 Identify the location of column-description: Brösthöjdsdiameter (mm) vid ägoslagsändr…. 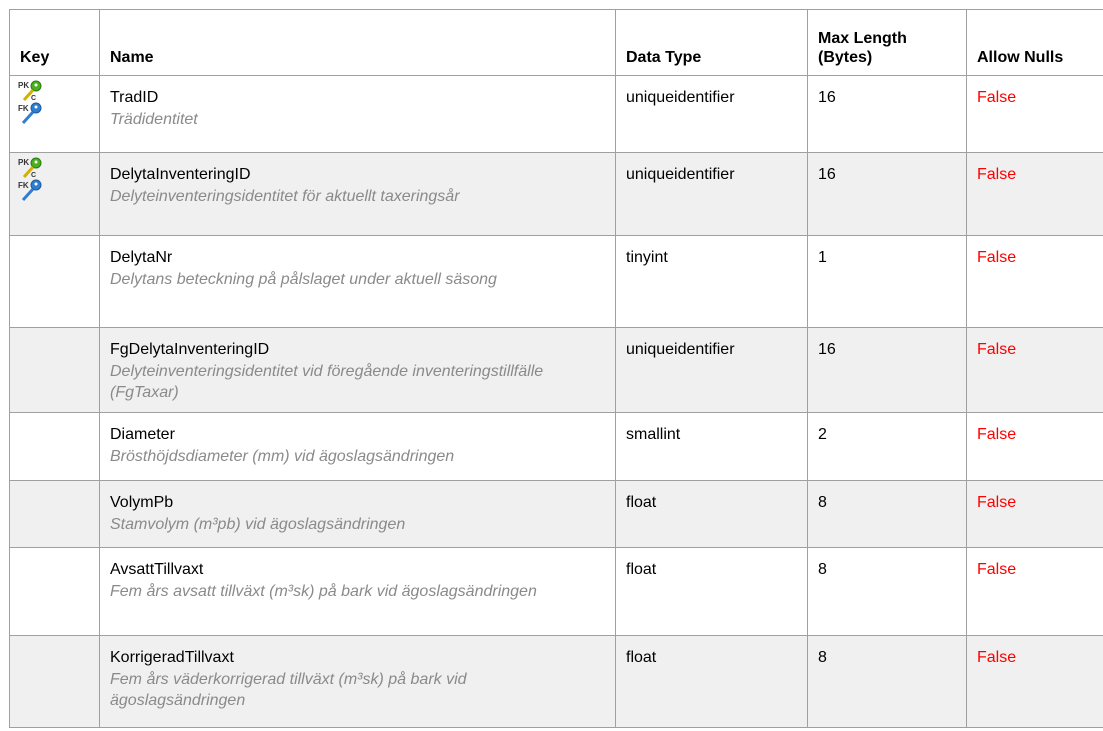
(282, 456).